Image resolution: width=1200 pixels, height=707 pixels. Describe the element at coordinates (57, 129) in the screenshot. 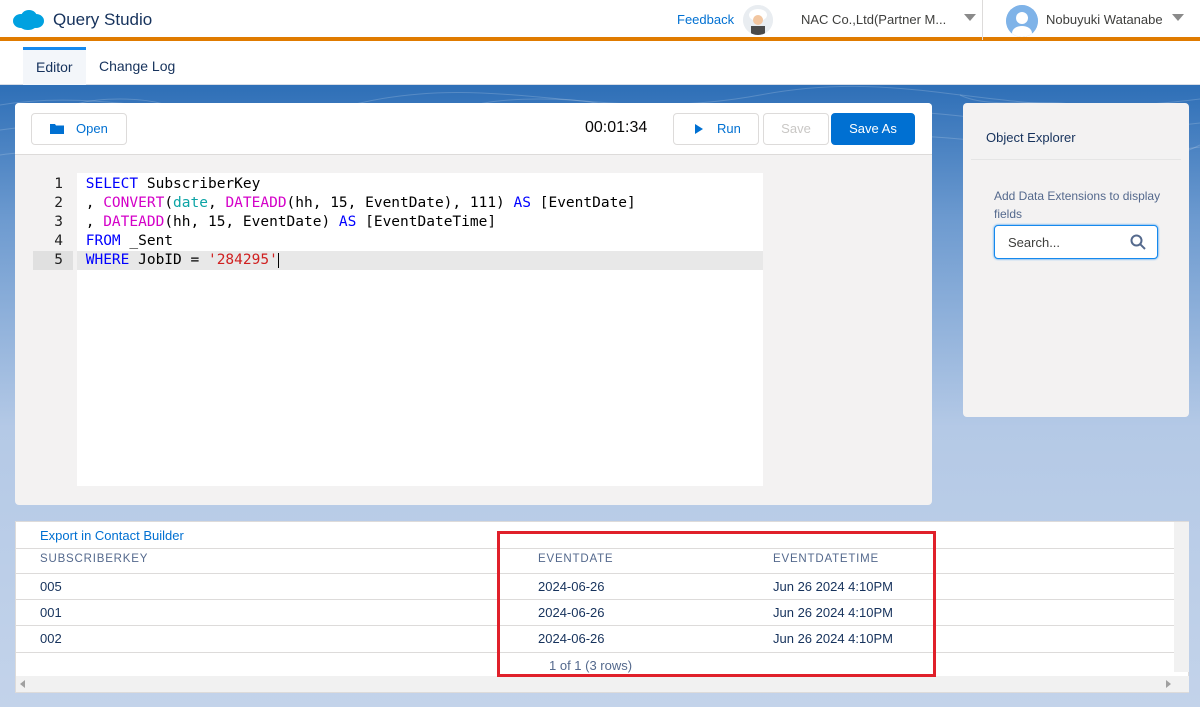

I see `folder-icon` at that location.